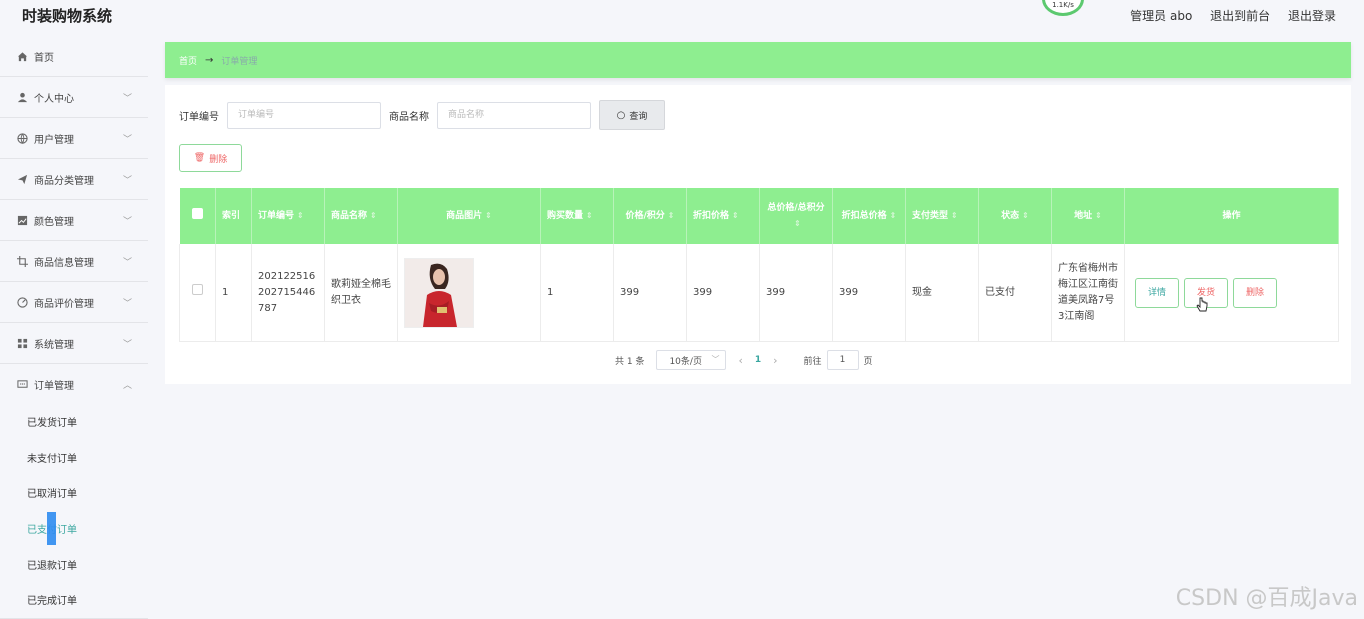 The image size is (1364, 619). Describe the element at coordinates (22, 56) in the screenshot. I see `home-icon` at that location.